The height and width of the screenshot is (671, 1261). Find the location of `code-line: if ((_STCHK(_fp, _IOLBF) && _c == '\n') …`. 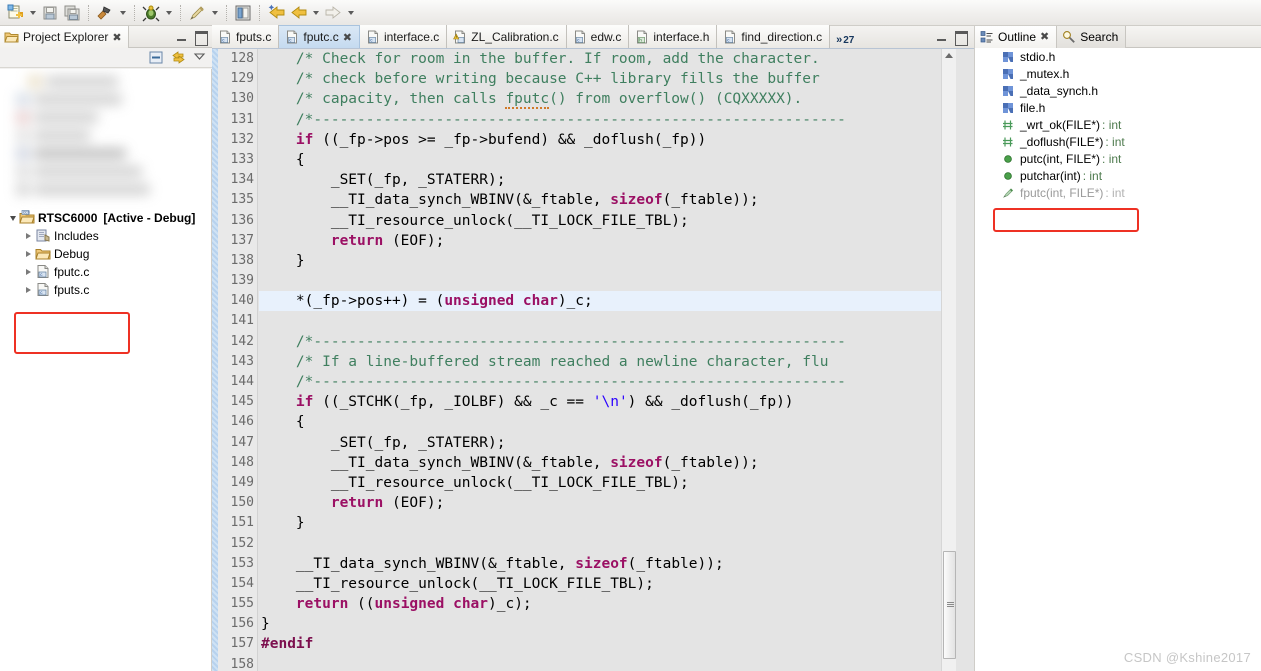

code-line: if ((_STCHK(_fp, _IOLBF) && _c == '\n') … is located at coordinates (604, 402).